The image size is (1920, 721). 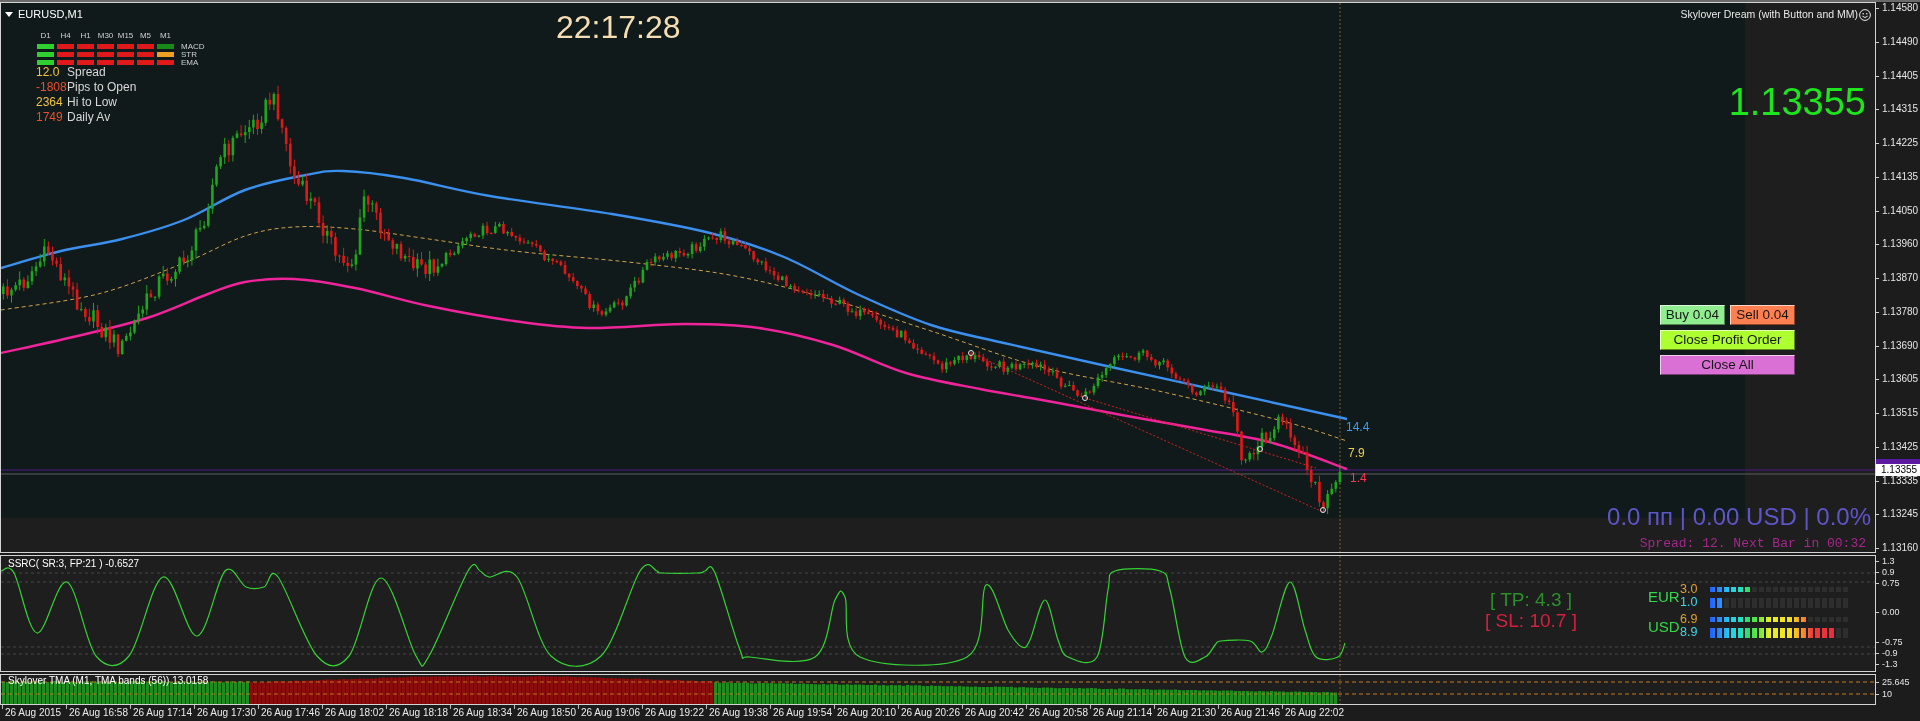 What do you see at coordinates (1769, 14) in the screenshot?
I see `indicator-title: Skylover Dream (with Button and MM)` at bounding box center [1769, 14].